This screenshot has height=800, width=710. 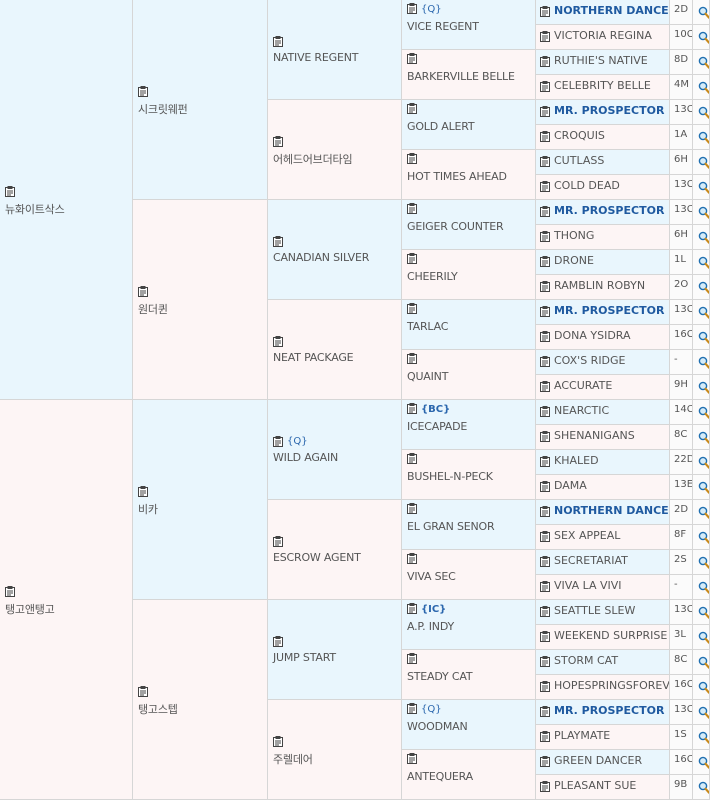 What do you see at coordinates (335, 50) in the screenshot?
I see `gen3-horse-cell: NATIVE REGENT` at bounding box center [335, 50].